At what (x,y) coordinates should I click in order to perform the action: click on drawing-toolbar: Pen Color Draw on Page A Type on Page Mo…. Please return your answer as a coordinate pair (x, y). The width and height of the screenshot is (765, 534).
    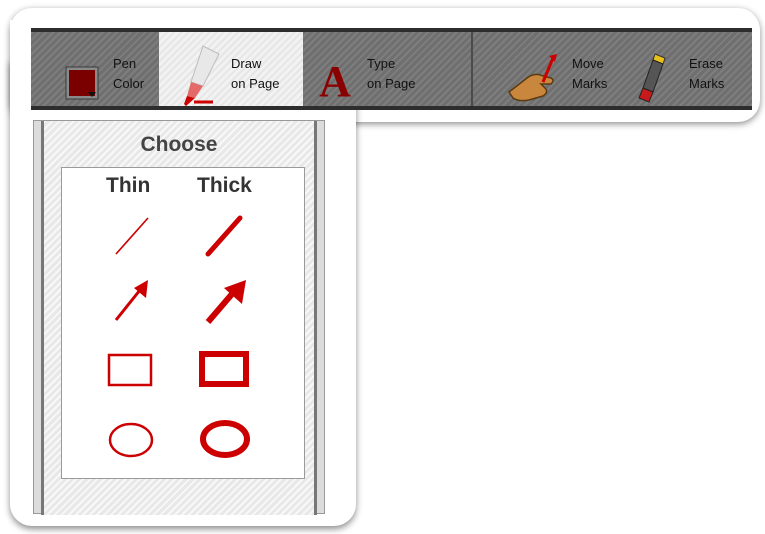
    Looking at the image, I should click on (391, 69).